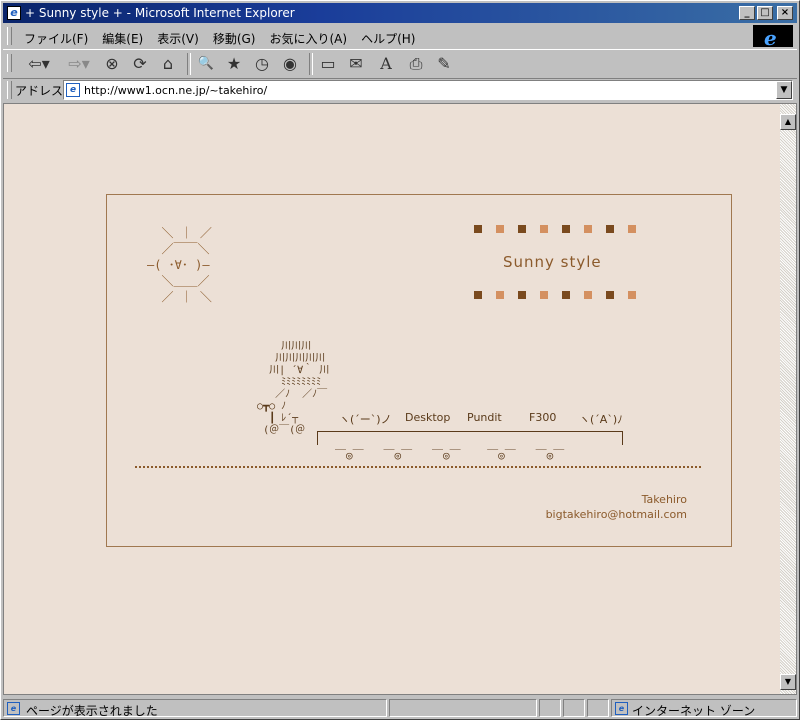 Image resolution: width=800 pixels, height=720 pixels. Describe the element at coordinates (470, 438) in the screenshot. I see `train-cars-outline` at that location.